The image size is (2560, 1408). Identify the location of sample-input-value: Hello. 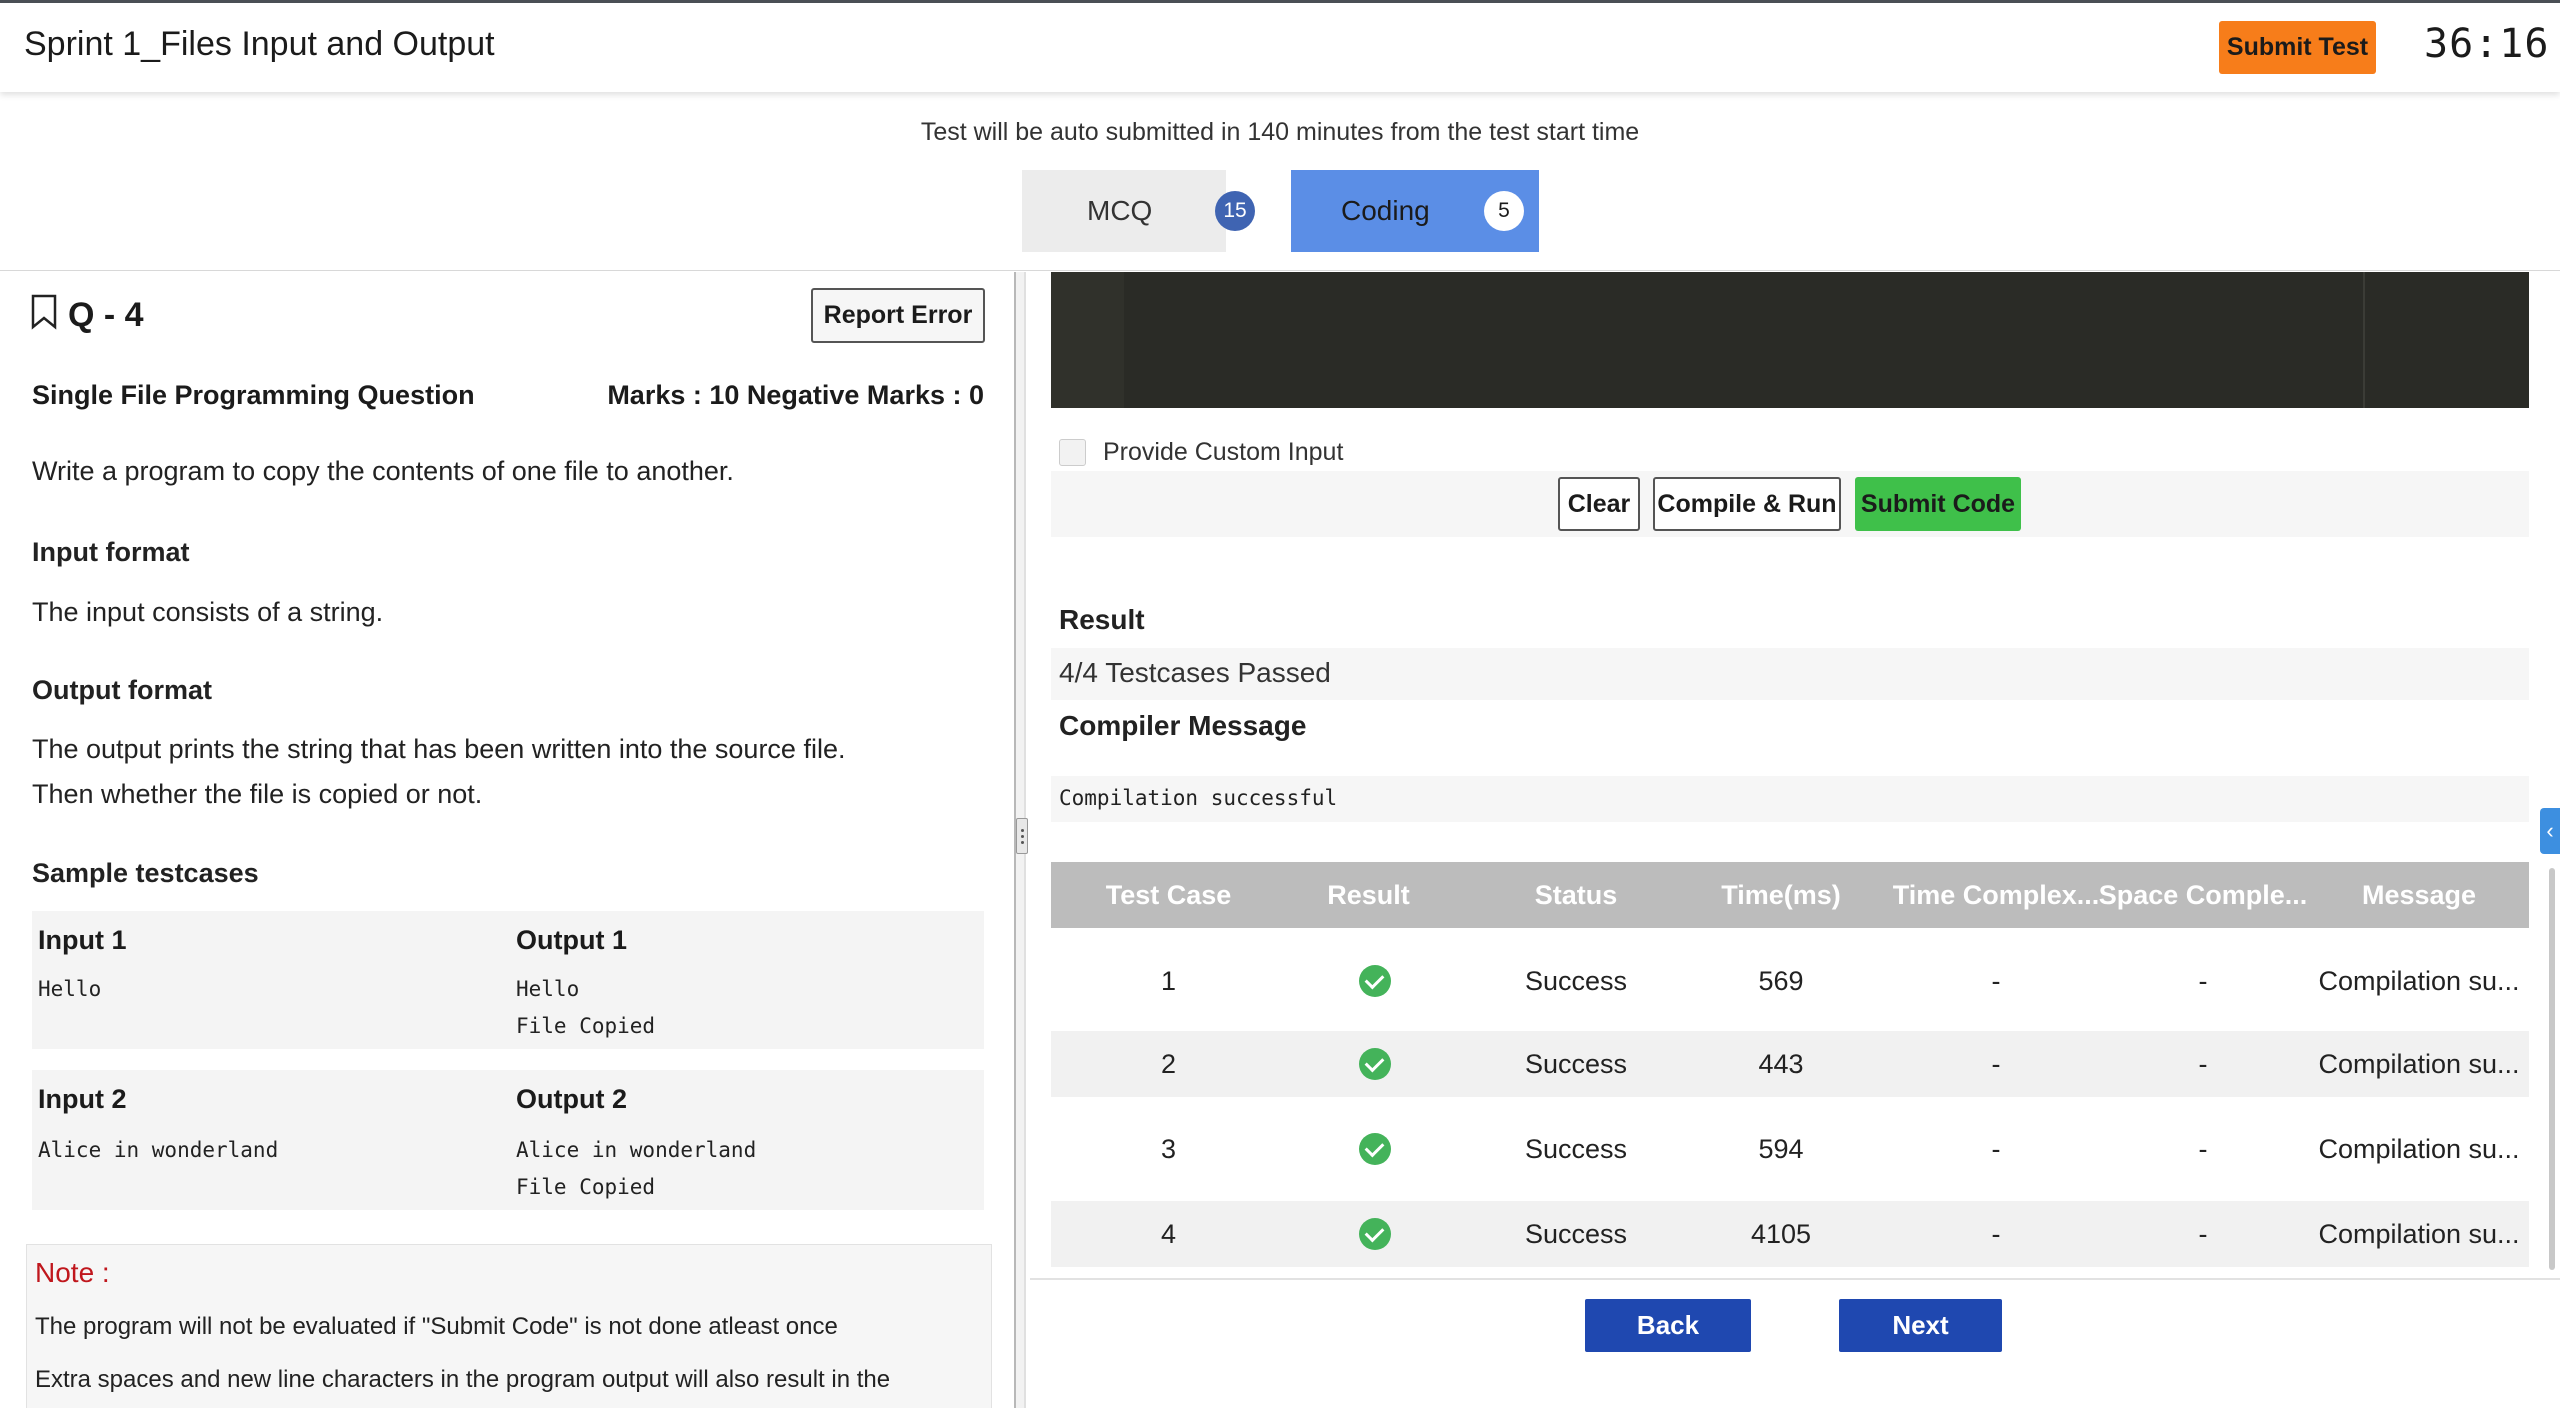
(70, 989).